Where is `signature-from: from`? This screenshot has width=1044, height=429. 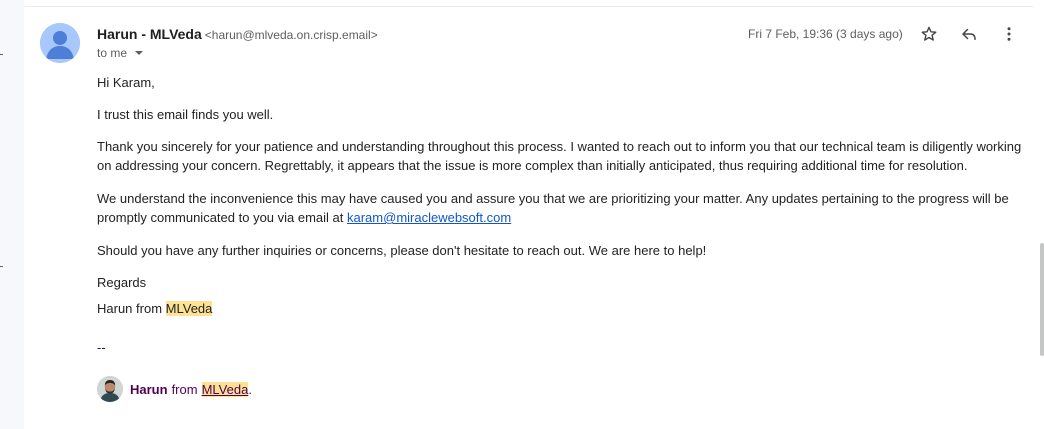
signature-from: from is located at coordinates (184, 389).